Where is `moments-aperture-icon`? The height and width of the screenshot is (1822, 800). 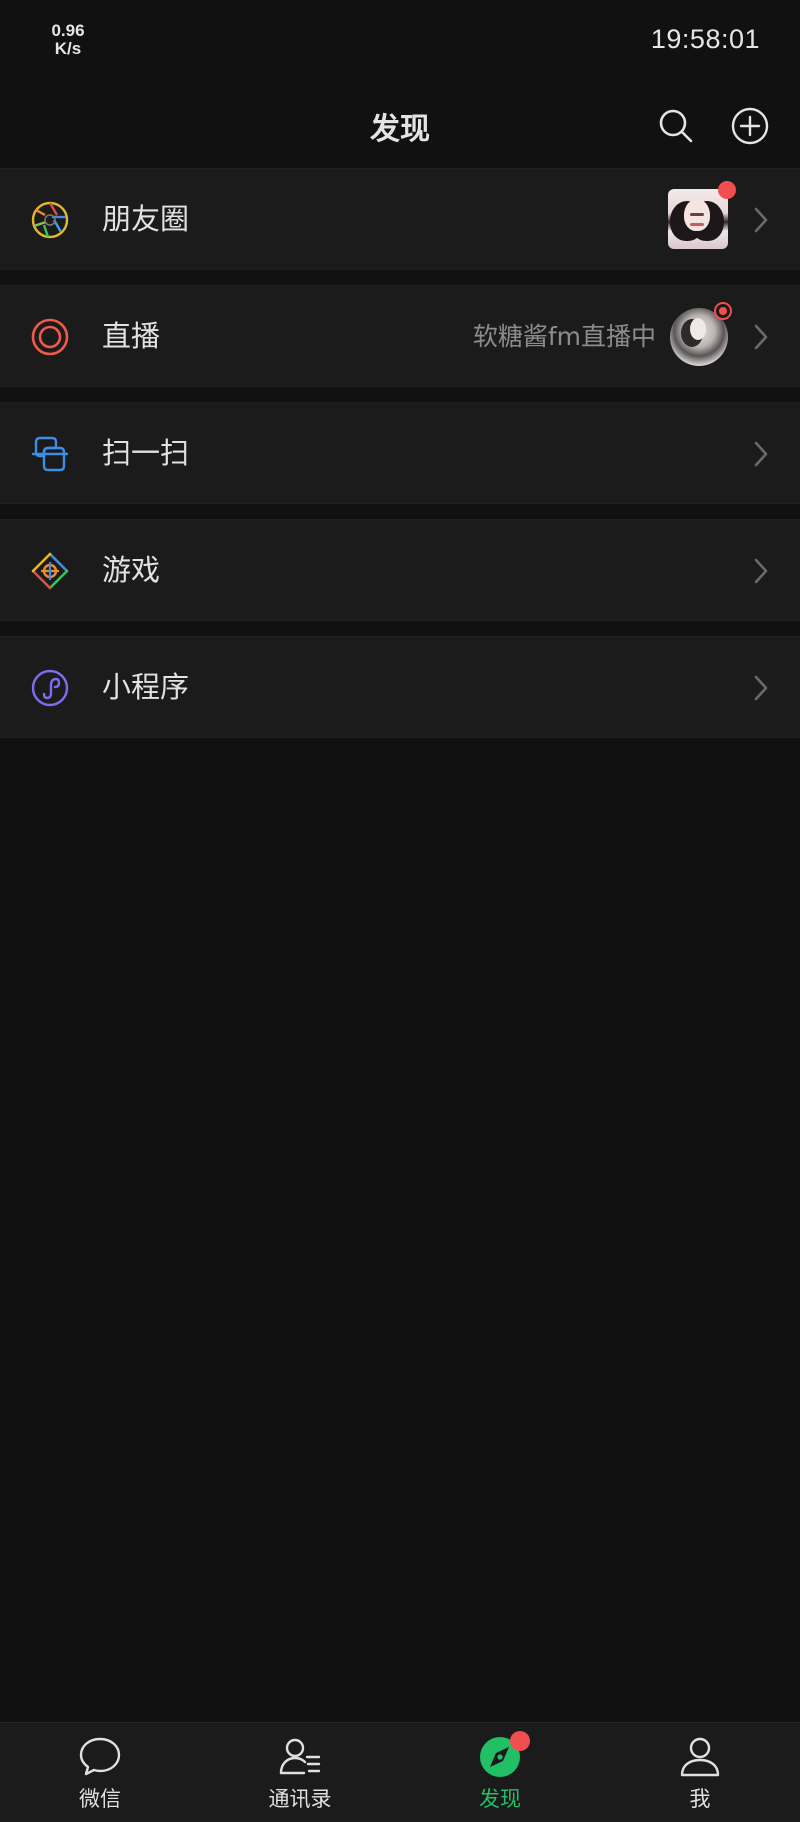
moments-aperture-icon is located at coordinates (50, 220).